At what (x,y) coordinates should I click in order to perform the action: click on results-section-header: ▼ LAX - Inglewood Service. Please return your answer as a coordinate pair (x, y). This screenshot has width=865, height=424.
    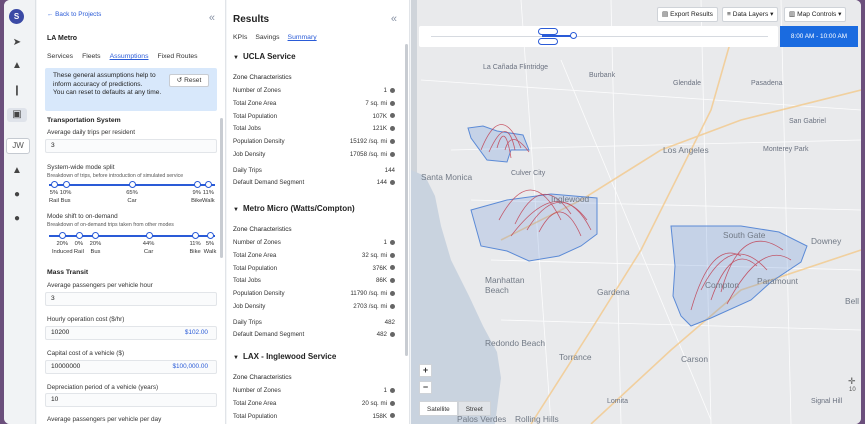
    Looking at the image, I should click on (284, 356).